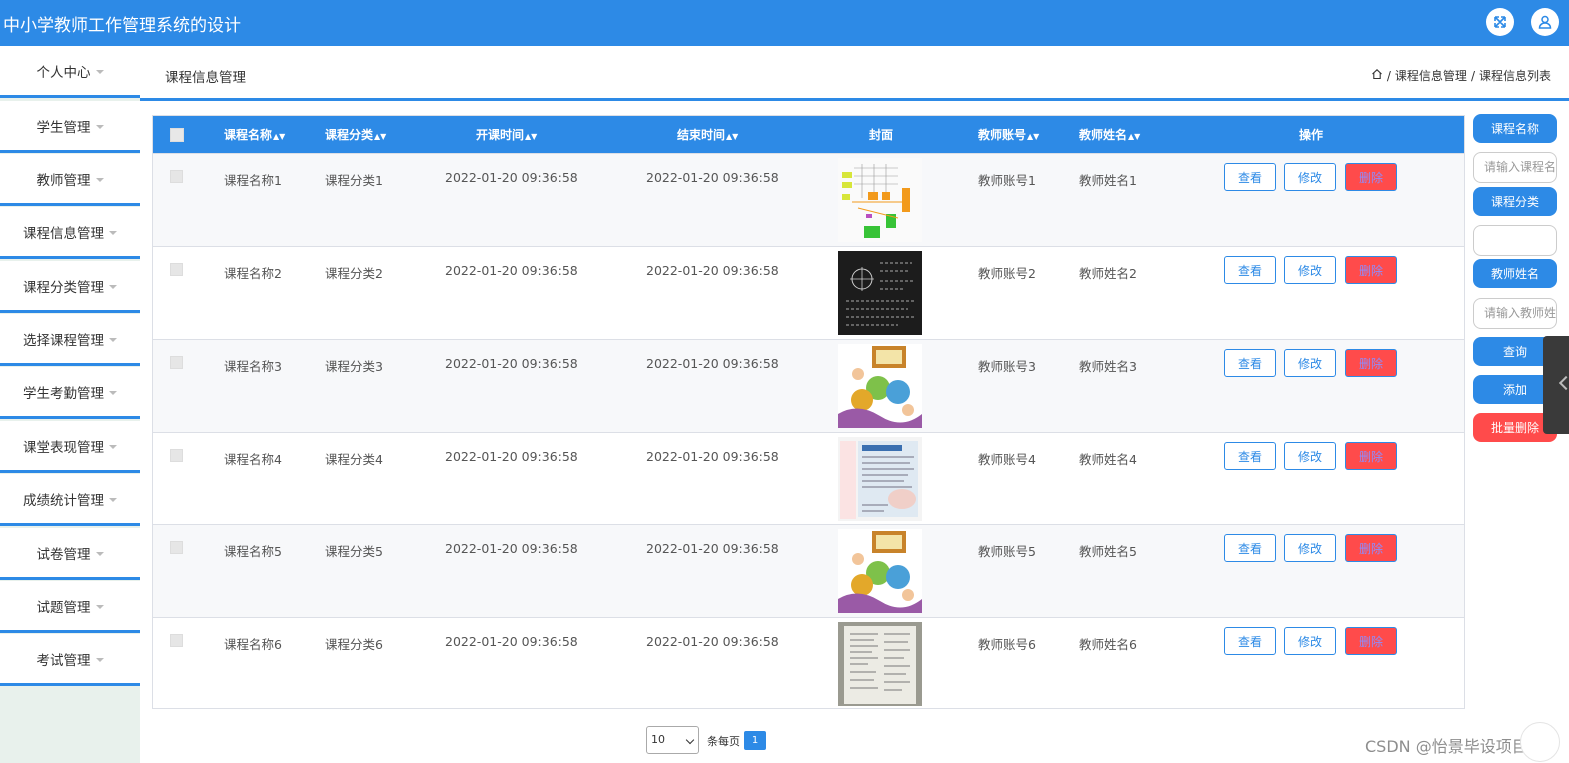 This screenshot has height=763, width=1569. Describe the element at coordinates (63, 180) in the screenshot. I see `sidebar-item-label: 教师管理` at that location.